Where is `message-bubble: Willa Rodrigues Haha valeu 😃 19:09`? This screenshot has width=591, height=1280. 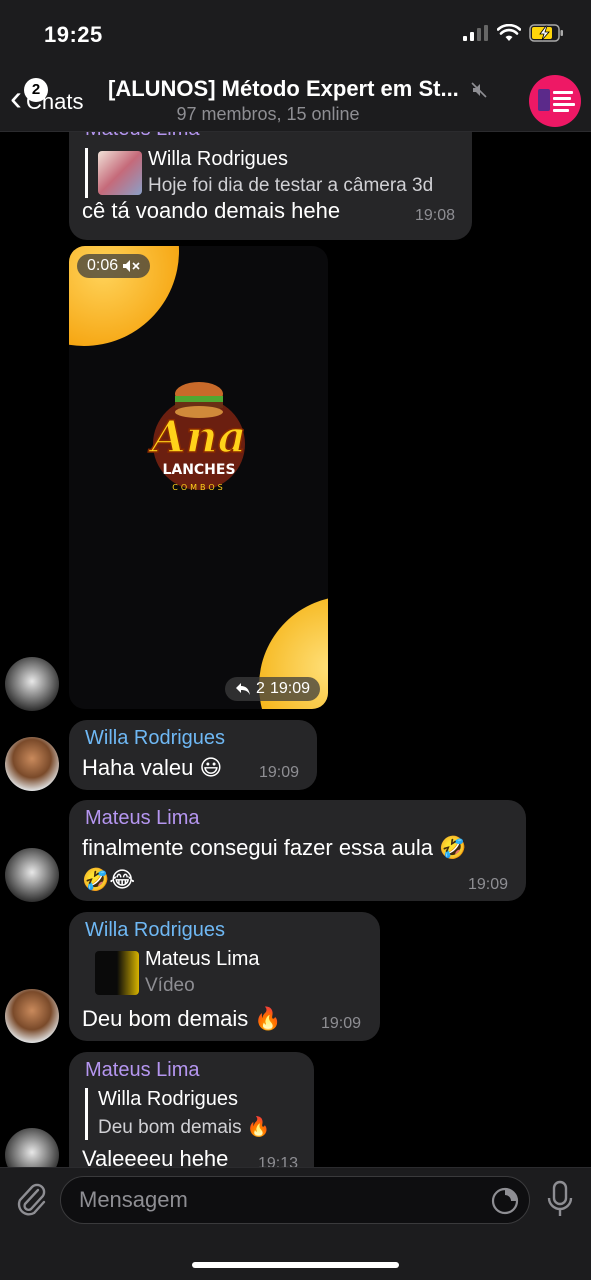
message-bubble: Willa Rodrigues Haha valeu 😃 19:09 is located at coordinates (193, 755).